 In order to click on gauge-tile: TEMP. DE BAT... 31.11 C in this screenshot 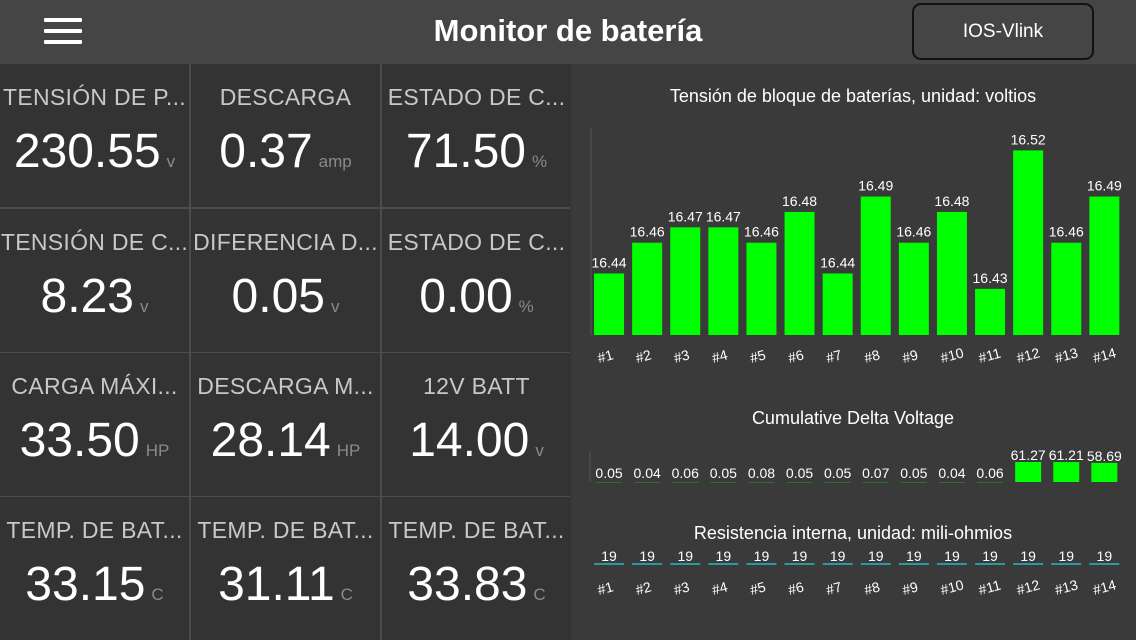, I will do `click(285, 568)`.